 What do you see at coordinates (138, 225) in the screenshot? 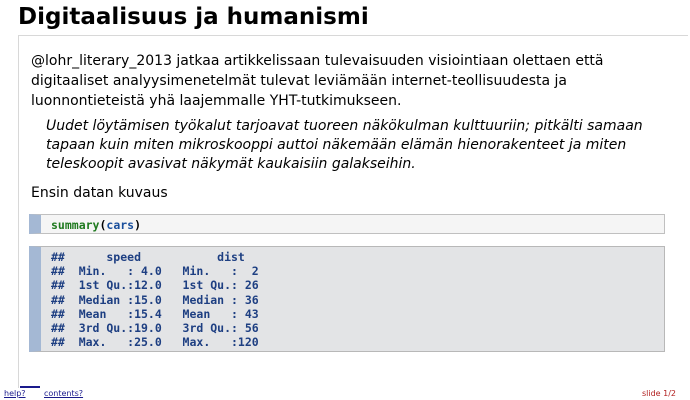
I see `code-close-paren: )` at bounding box center [138, 225].